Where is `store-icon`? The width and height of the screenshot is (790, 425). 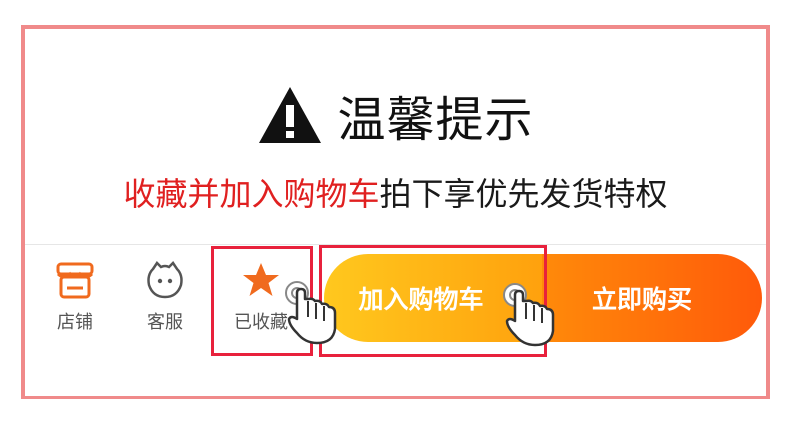 store-icon is located at coordinates (75, 280).